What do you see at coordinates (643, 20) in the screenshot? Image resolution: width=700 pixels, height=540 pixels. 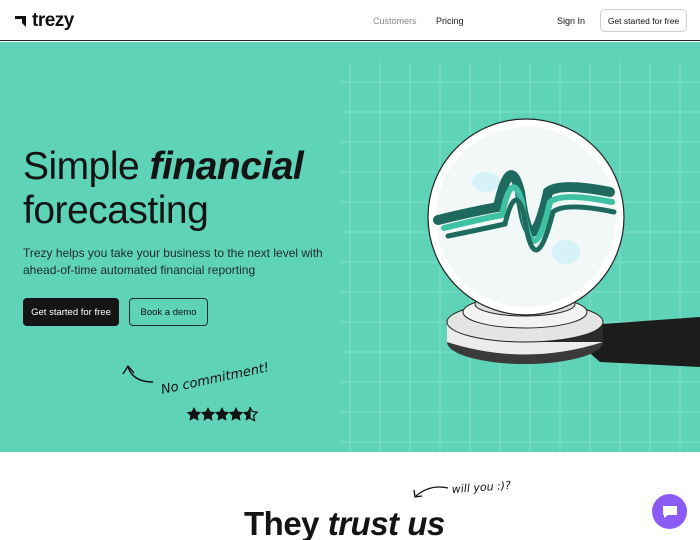 I see `nav-get-started-button: Get started for free` at bounding box center [643, 20].